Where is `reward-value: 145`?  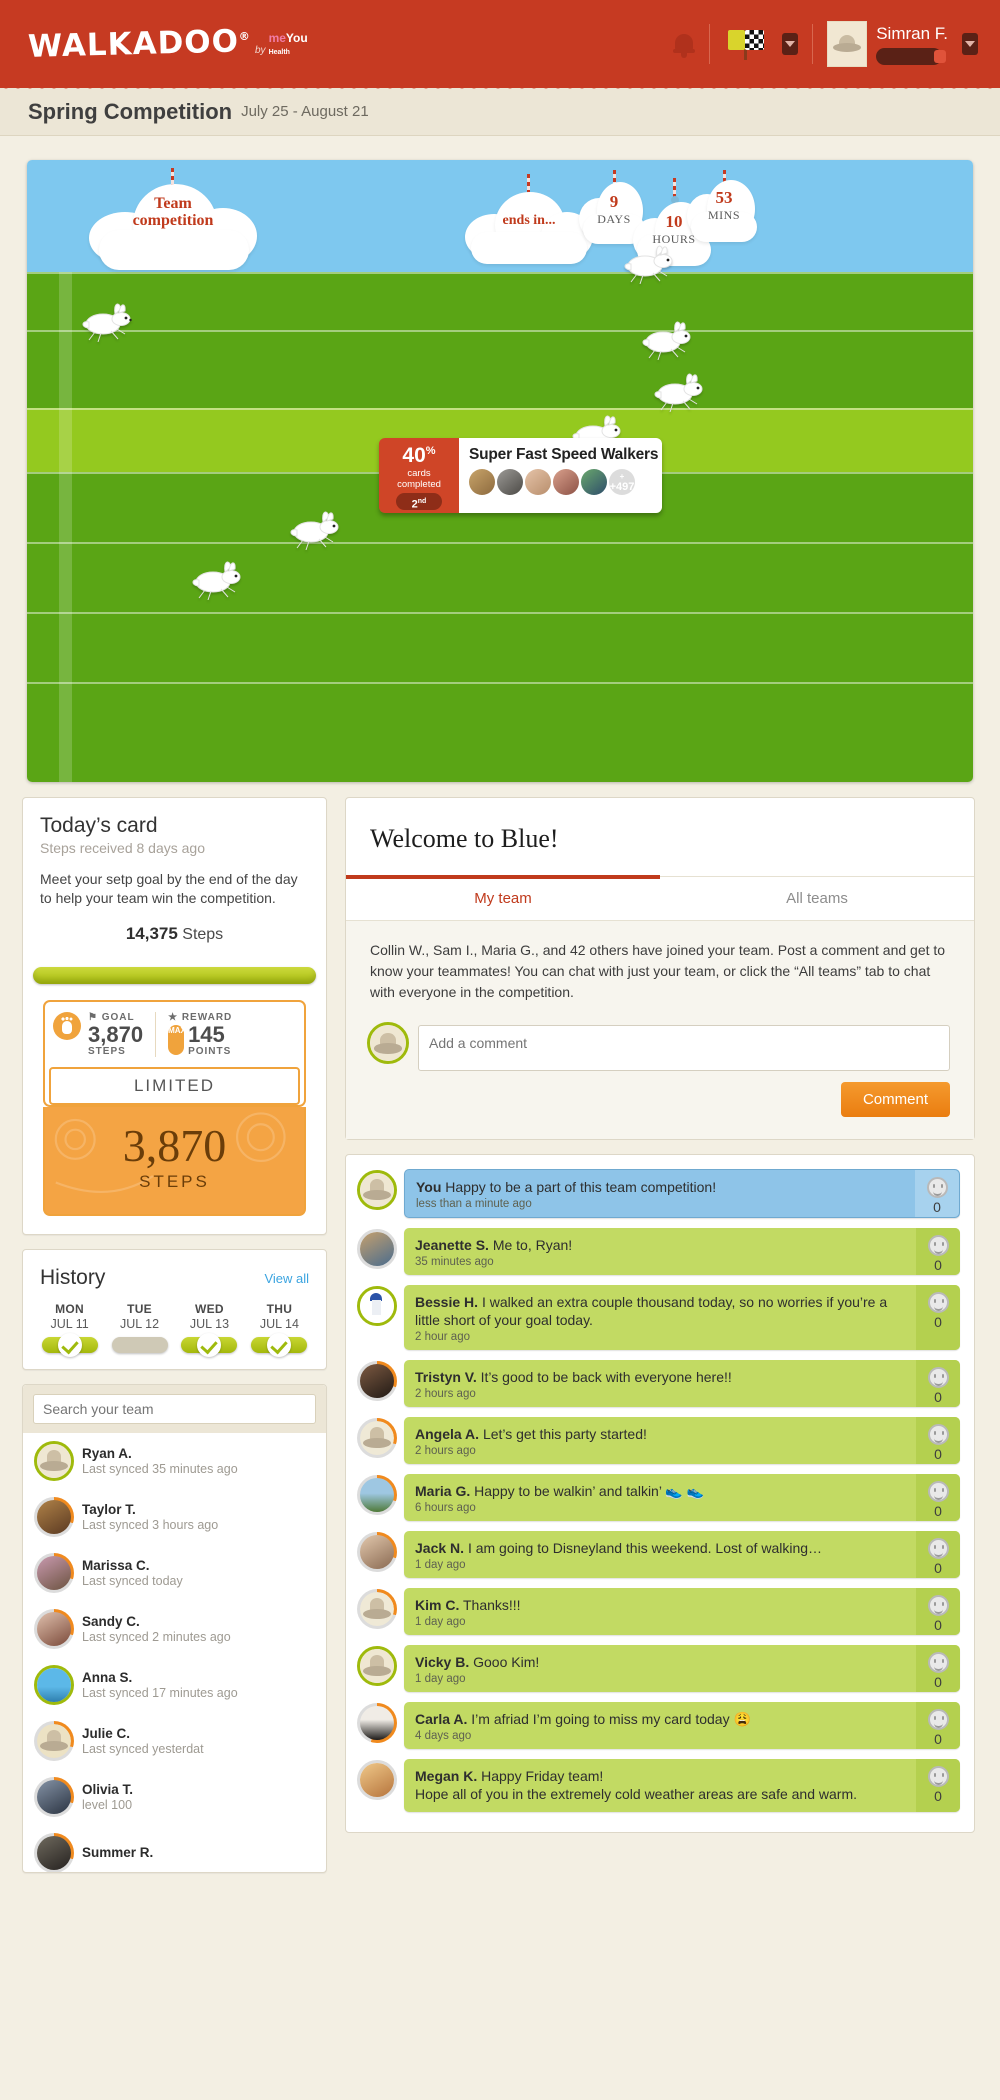 reward-value: 145 is located at coordinates (206, 1034).